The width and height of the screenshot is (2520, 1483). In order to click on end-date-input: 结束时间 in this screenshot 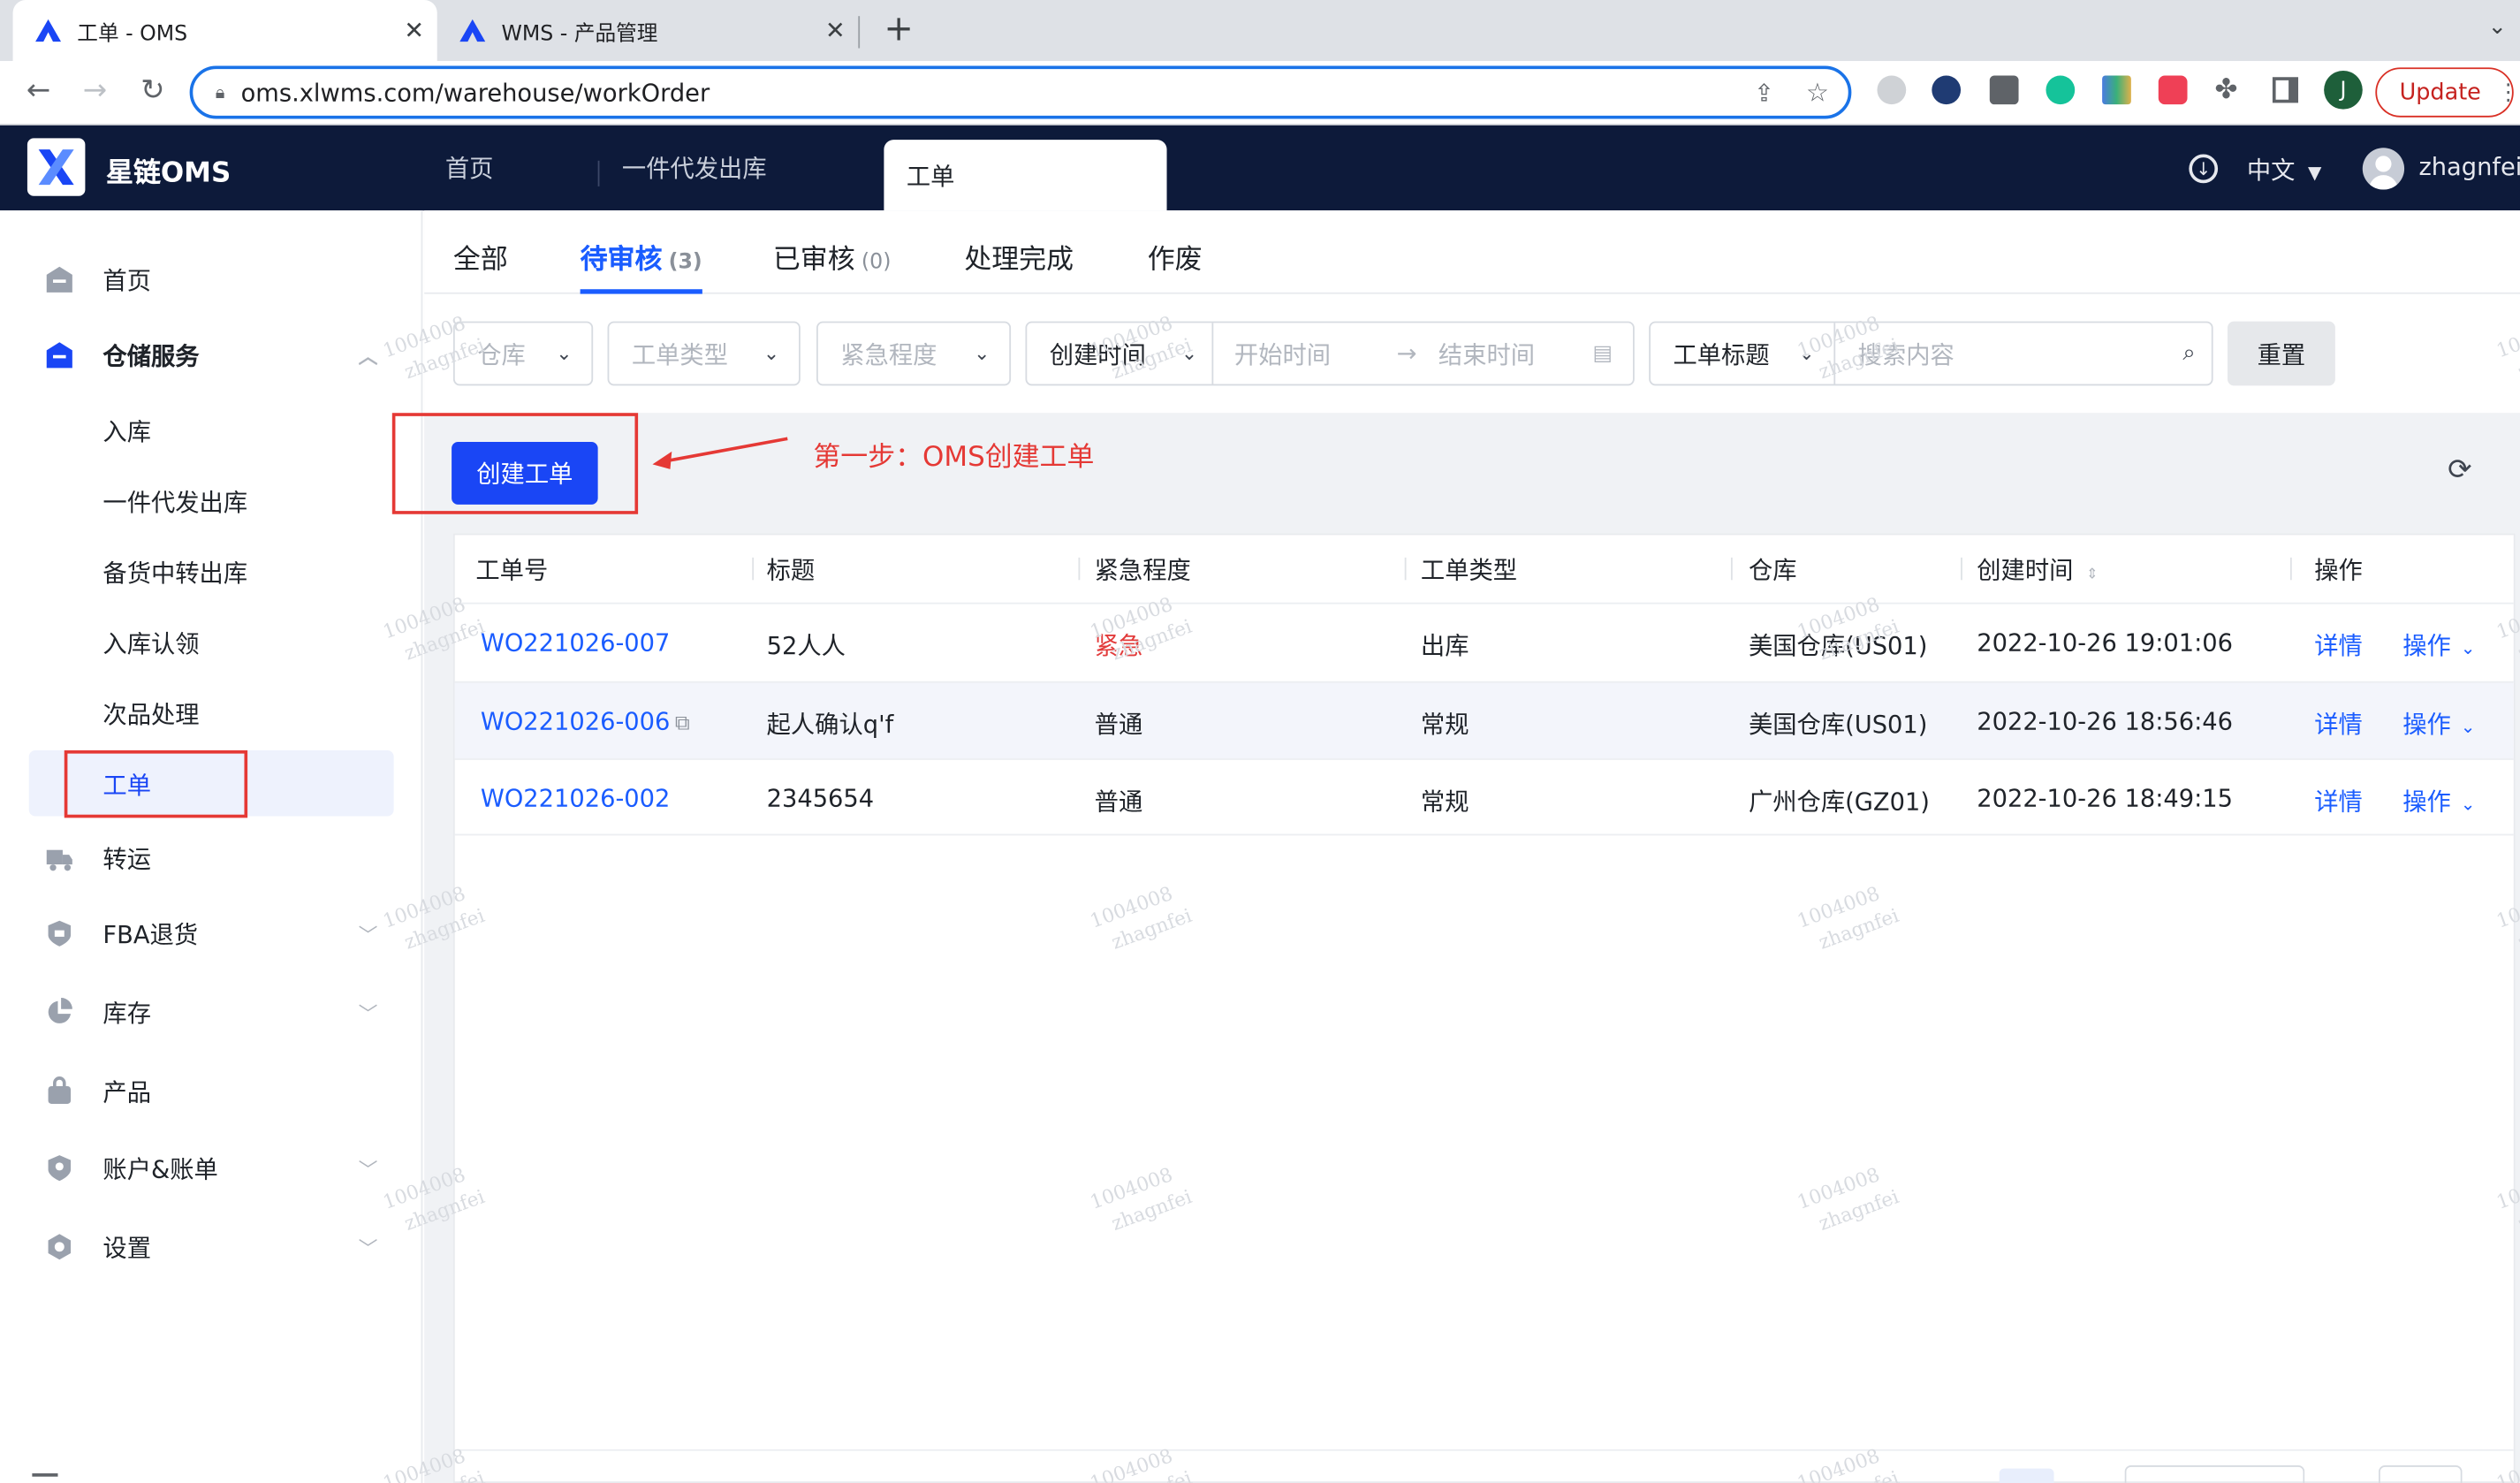, I will do `click(1486, 353)`.